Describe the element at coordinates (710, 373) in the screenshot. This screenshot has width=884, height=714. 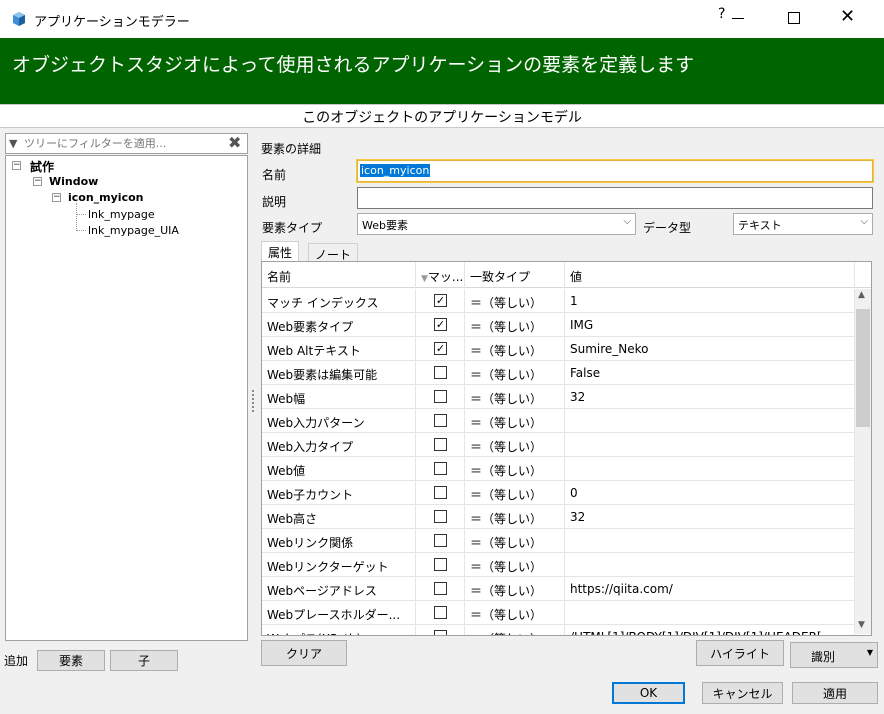
I see `cell-value: False` at that location.